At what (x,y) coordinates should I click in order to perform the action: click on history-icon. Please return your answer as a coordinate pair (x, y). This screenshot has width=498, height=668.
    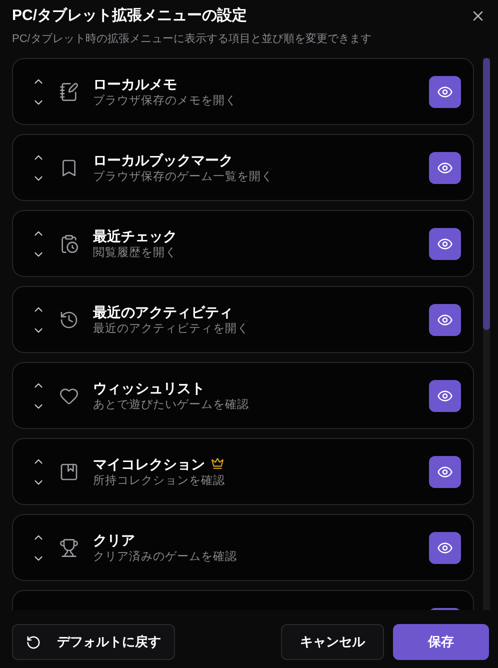
    Looking at the image, I should click on (69, 320).